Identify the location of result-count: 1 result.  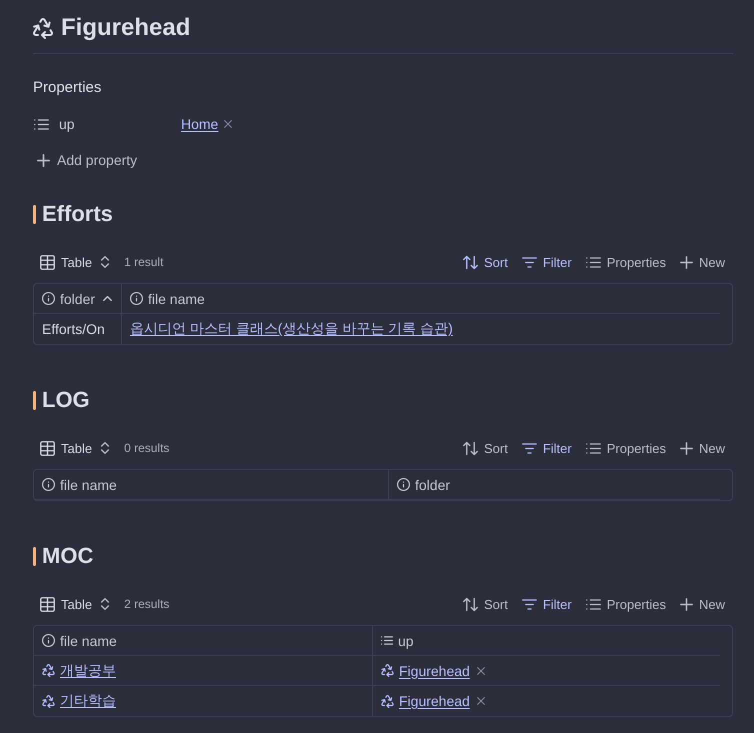
(144, 262).